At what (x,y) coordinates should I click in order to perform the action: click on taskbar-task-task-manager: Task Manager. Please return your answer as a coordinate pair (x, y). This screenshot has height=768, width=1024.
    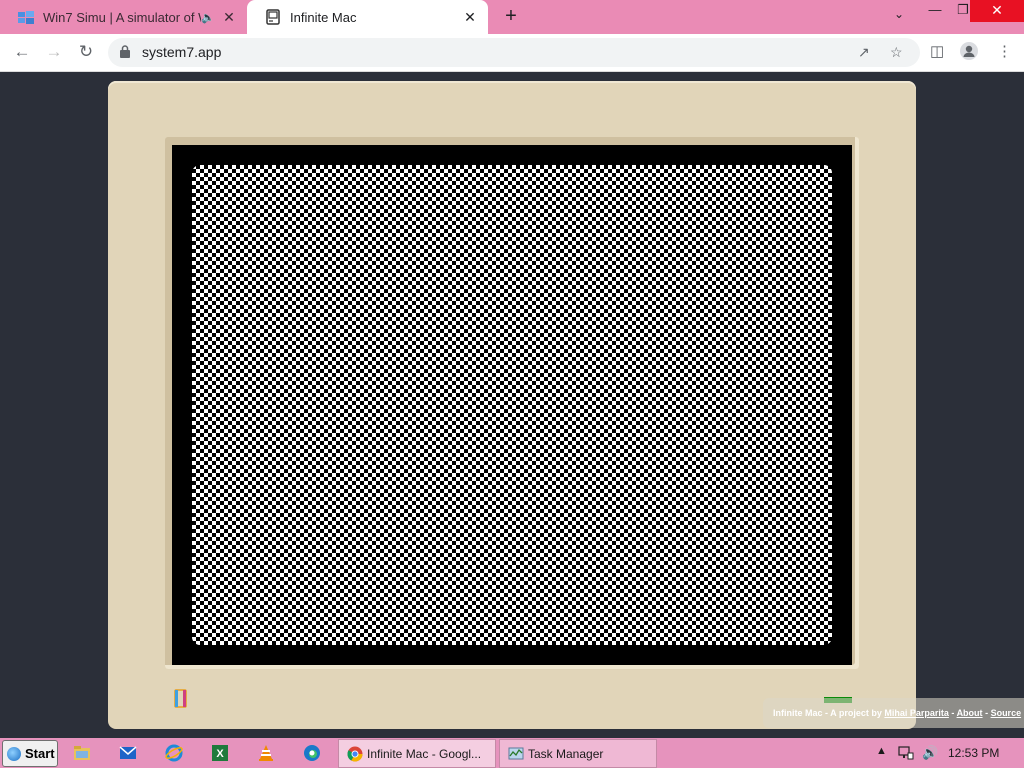
    Looking at the image, I should click on (578, 753).